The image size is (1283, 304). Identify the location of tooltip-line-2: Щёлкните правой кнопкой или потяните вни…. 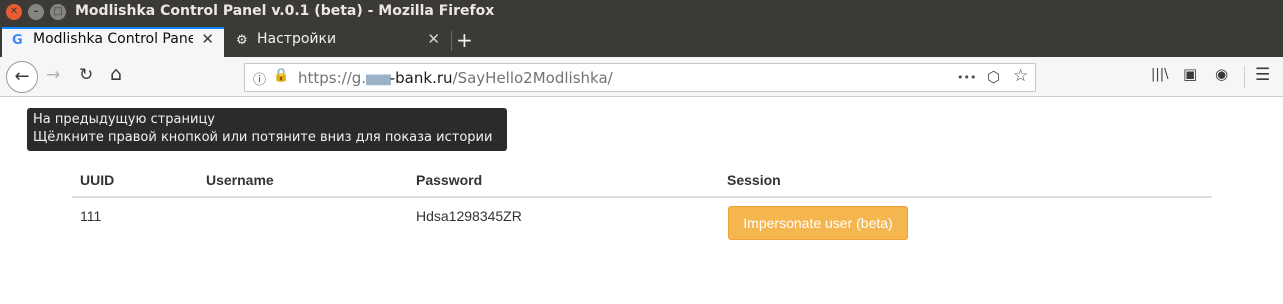
(263, 137).